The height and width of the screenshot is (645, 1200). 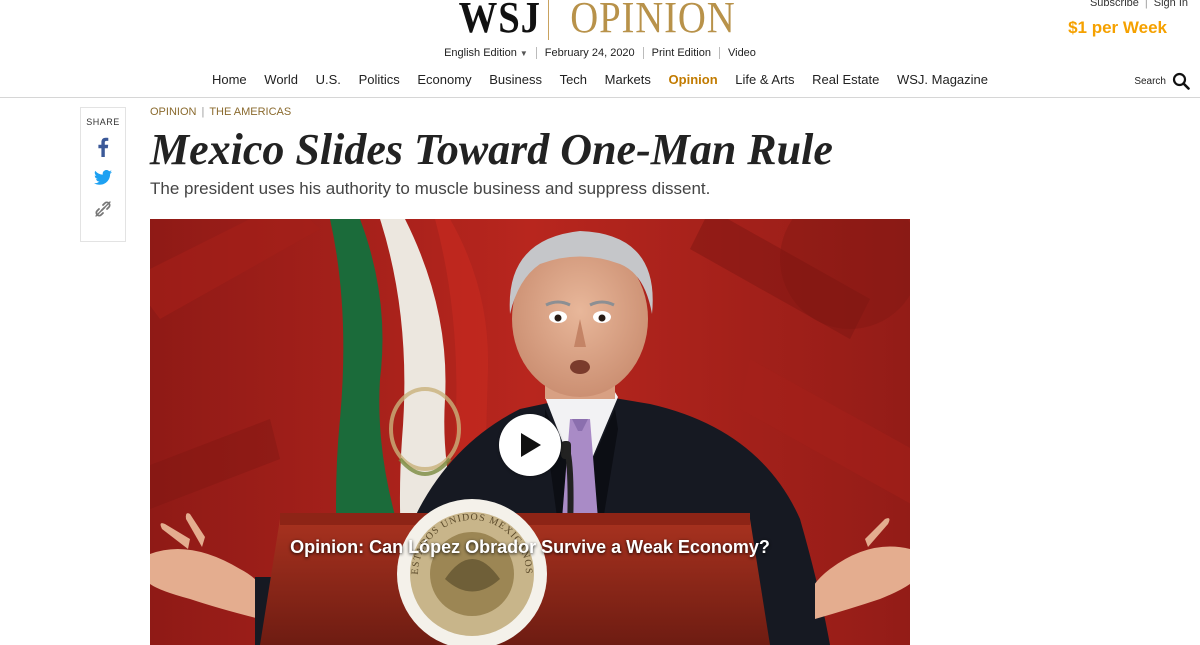 What do you see at coordinates (173, 112) in the screenshot?
I see `kicker-section-link: OPINION` at bounding box center [173, 112].